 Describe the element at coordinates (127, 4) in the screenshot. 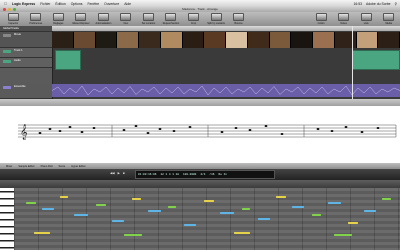

I see `menu-help: Aide` at that location.